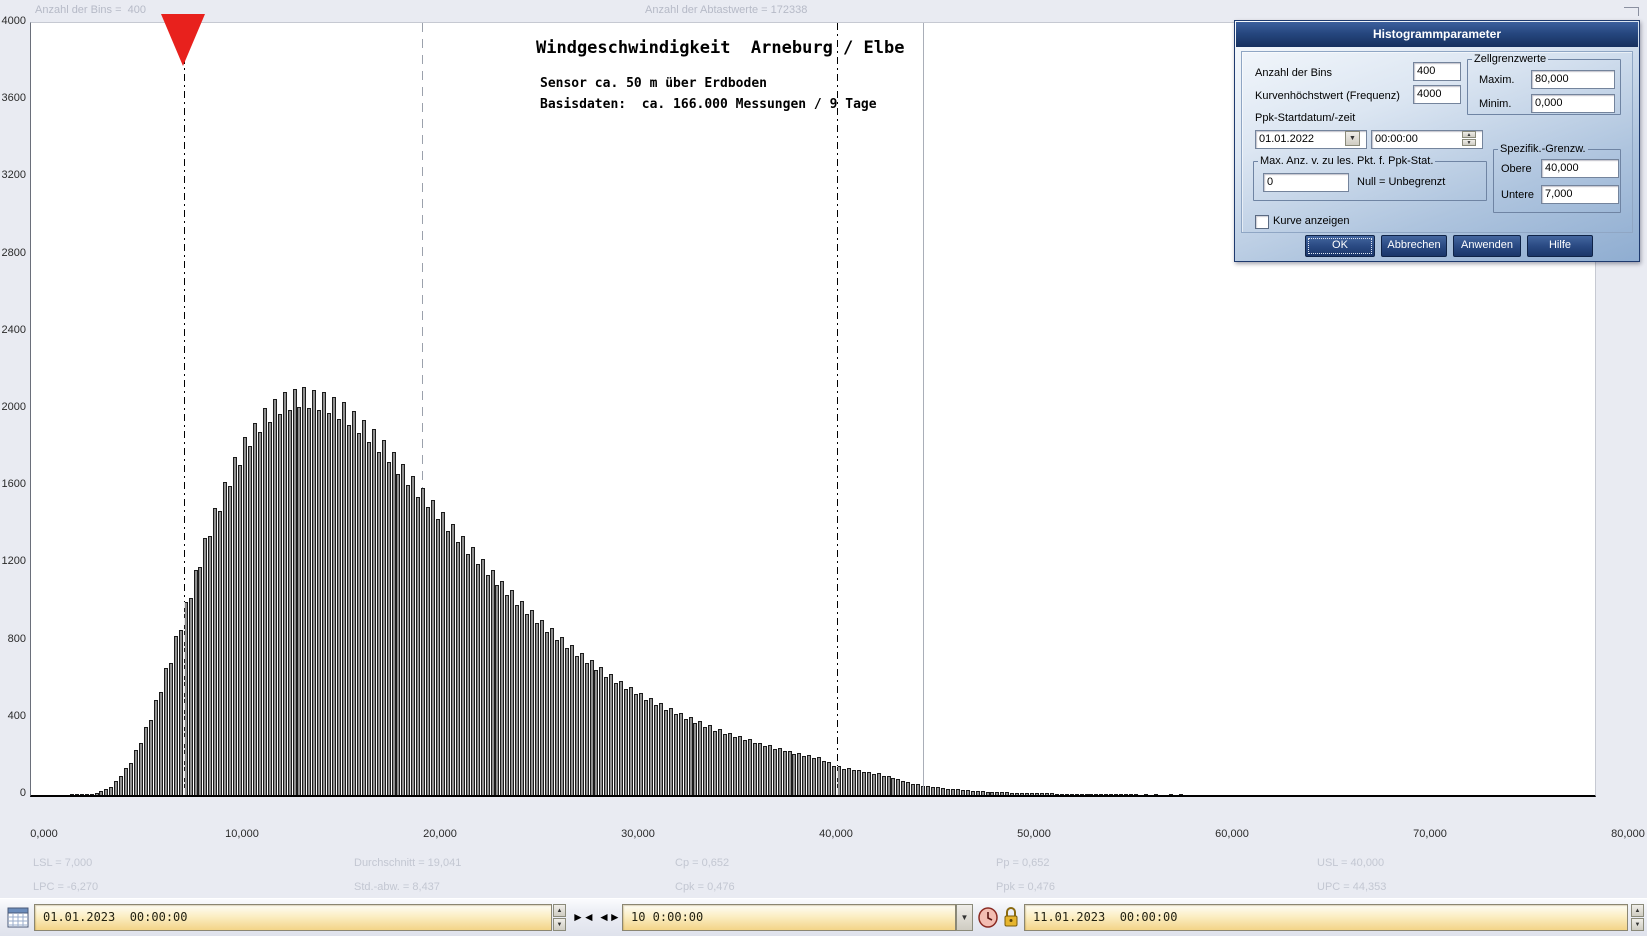  I want to click on maxpts-input: 0, so click(1306, 182).